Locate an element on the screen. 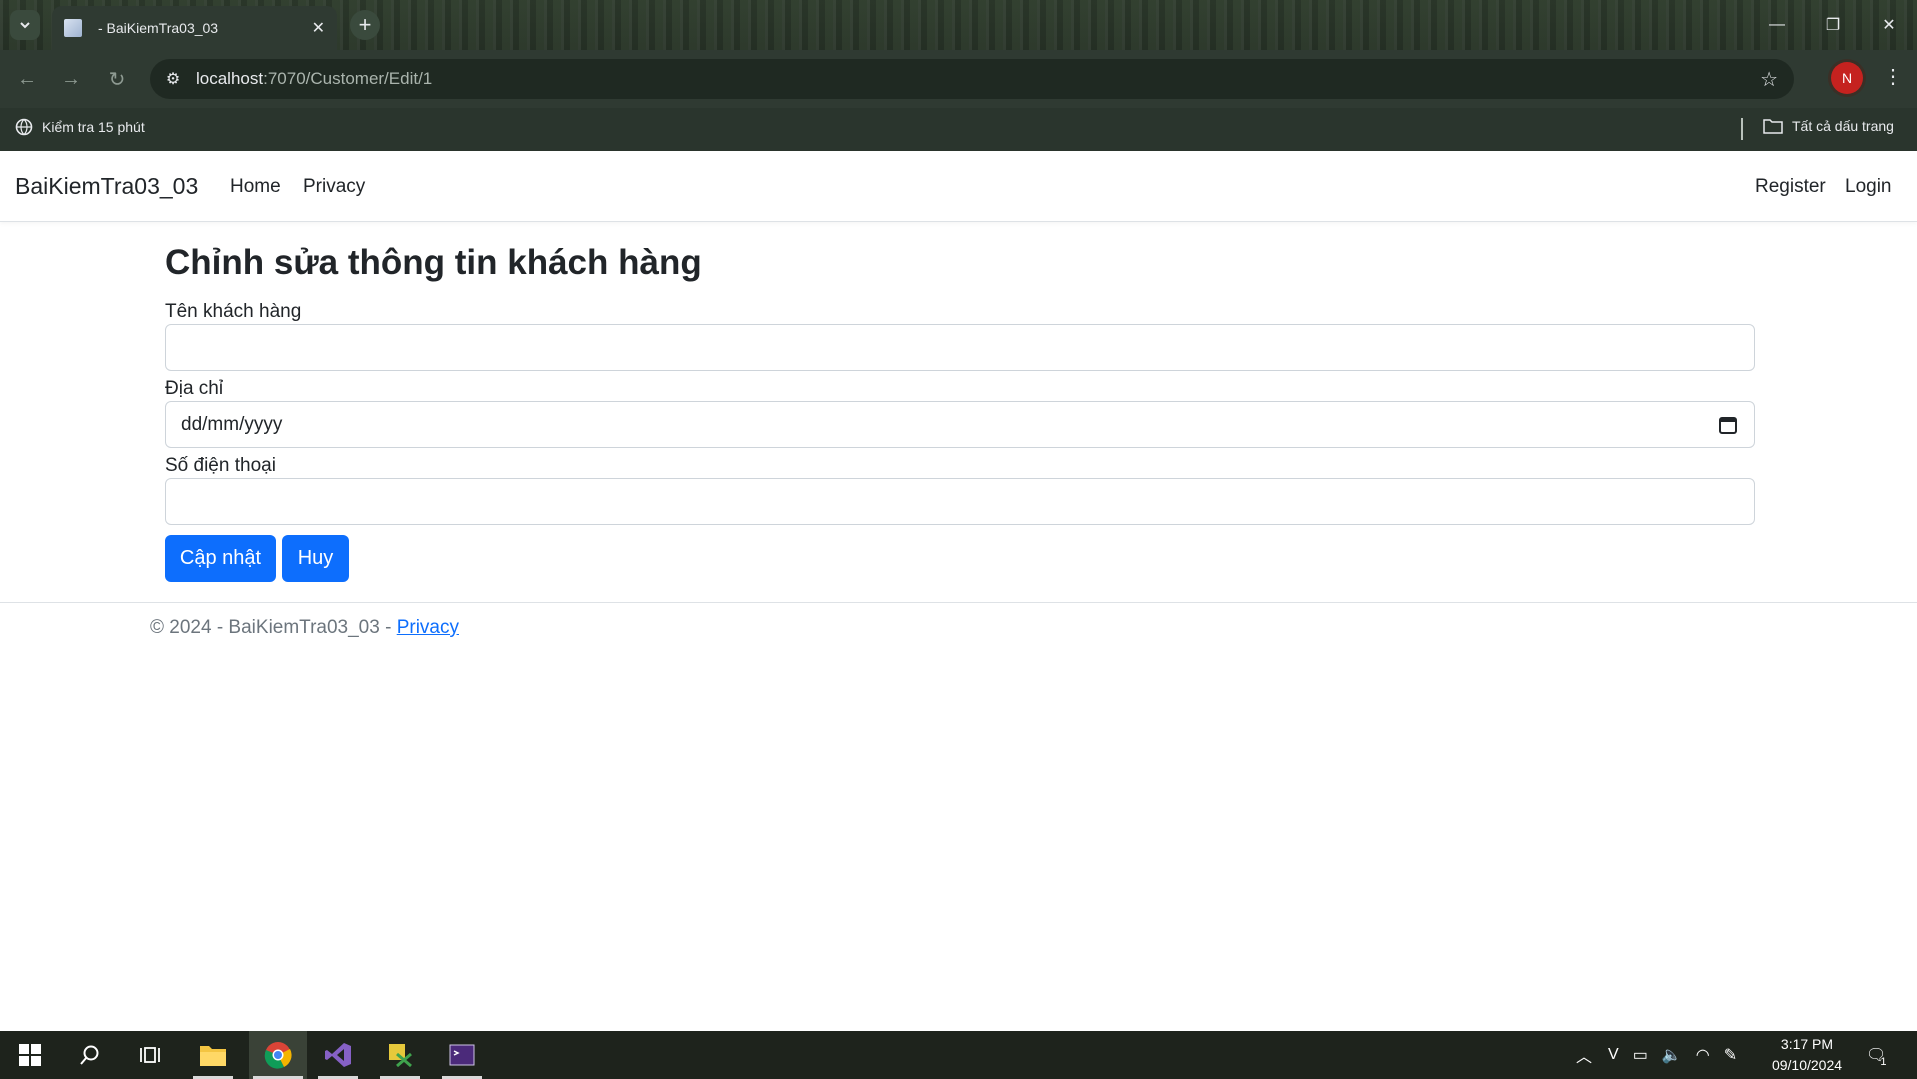  back-button: ← is located at coordinates (27, 79).